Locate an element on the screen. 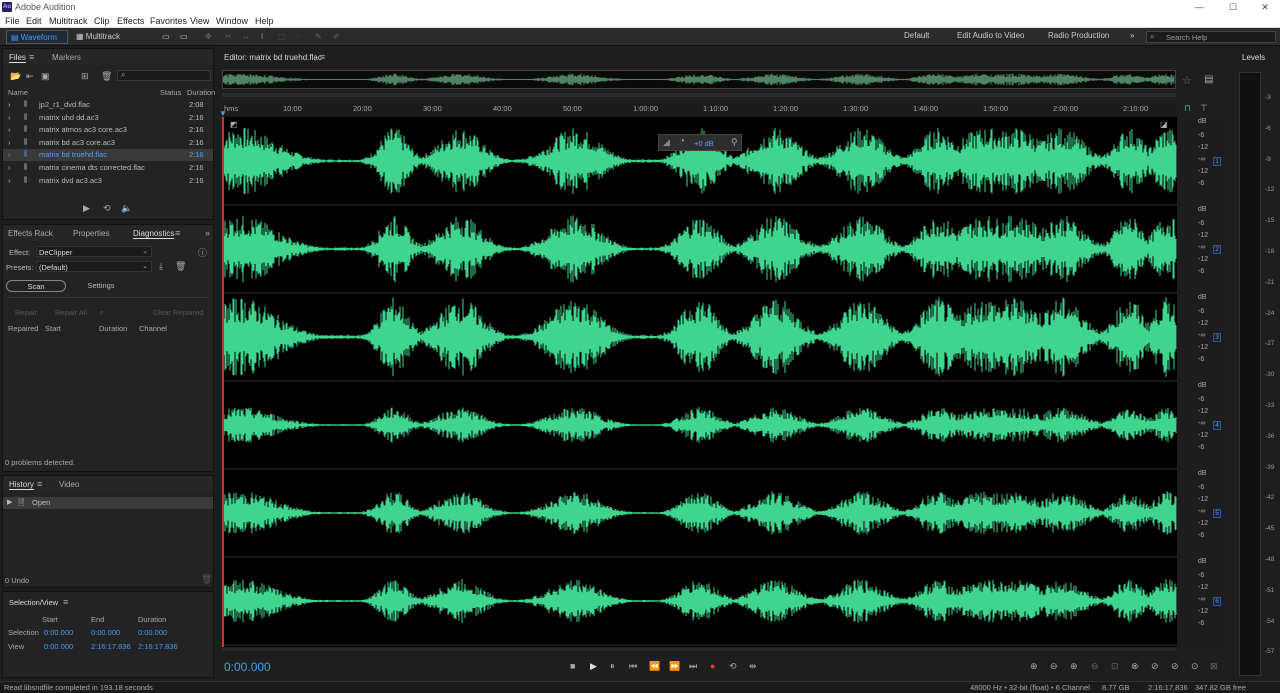 The height and width of the screenshot is (693, 1280). menu-effects: Effects is located at coordinates (130, 21).